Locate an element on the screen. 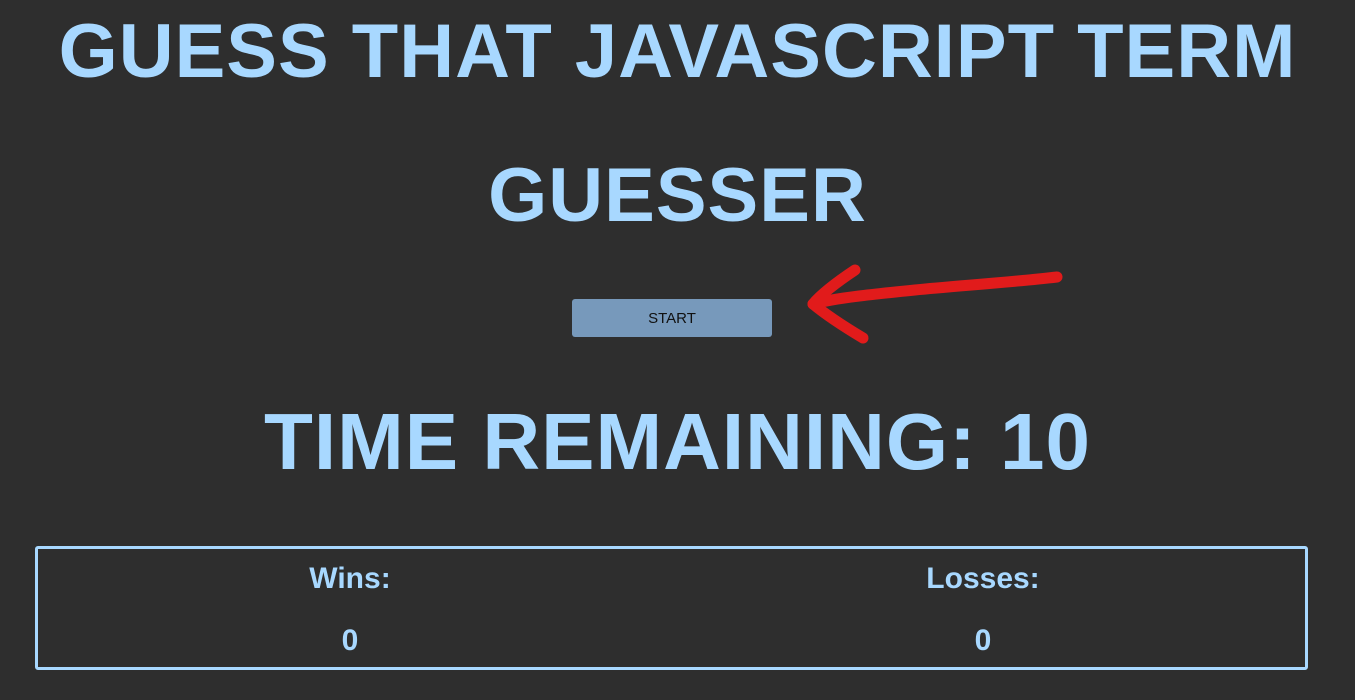 This screenshot has width=1355, height=700. red-arrow-icon is located at coordinates (935, 304).